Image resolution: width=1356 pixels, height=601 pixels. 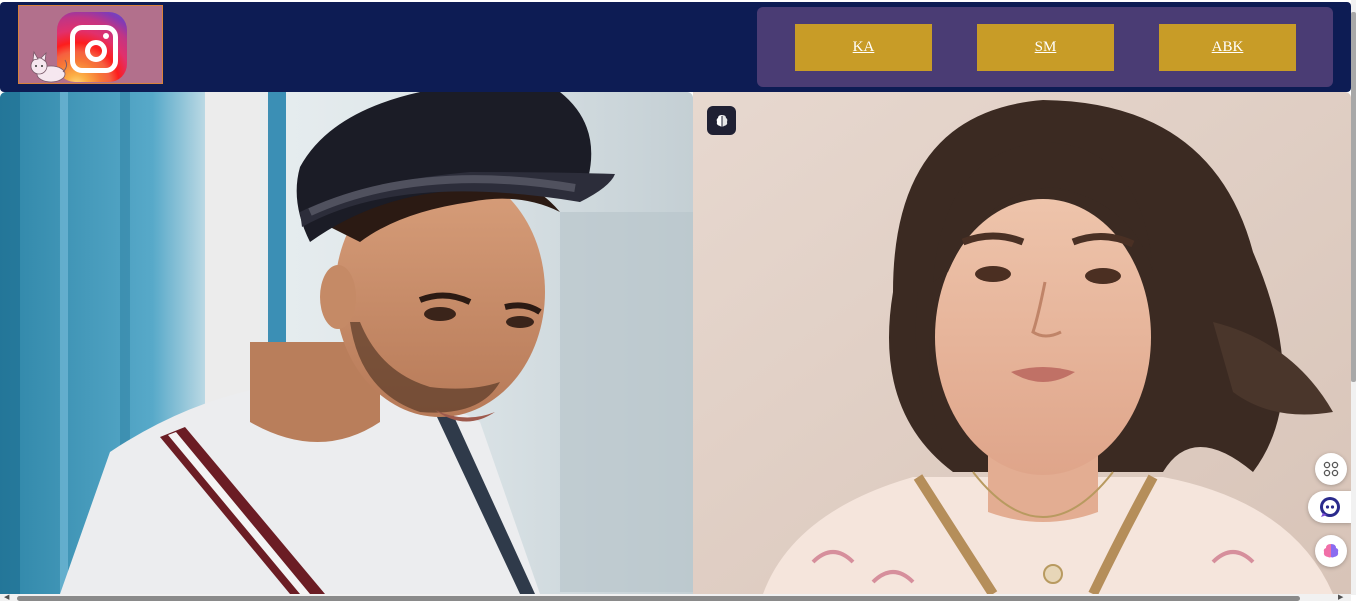 I want to click on scroll-right-arrow-icon: ▶, so click(x=1340, y=597).